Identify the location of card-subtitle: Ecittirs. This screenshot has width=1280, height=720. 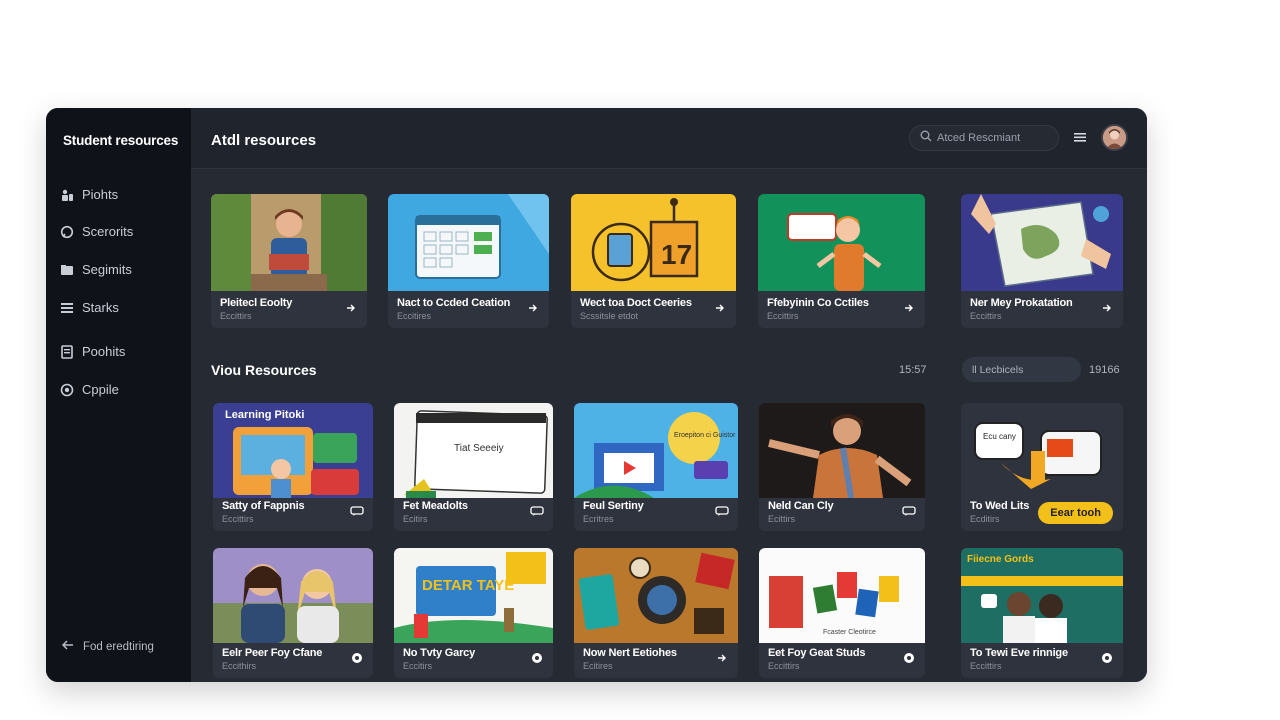
(781, 519).